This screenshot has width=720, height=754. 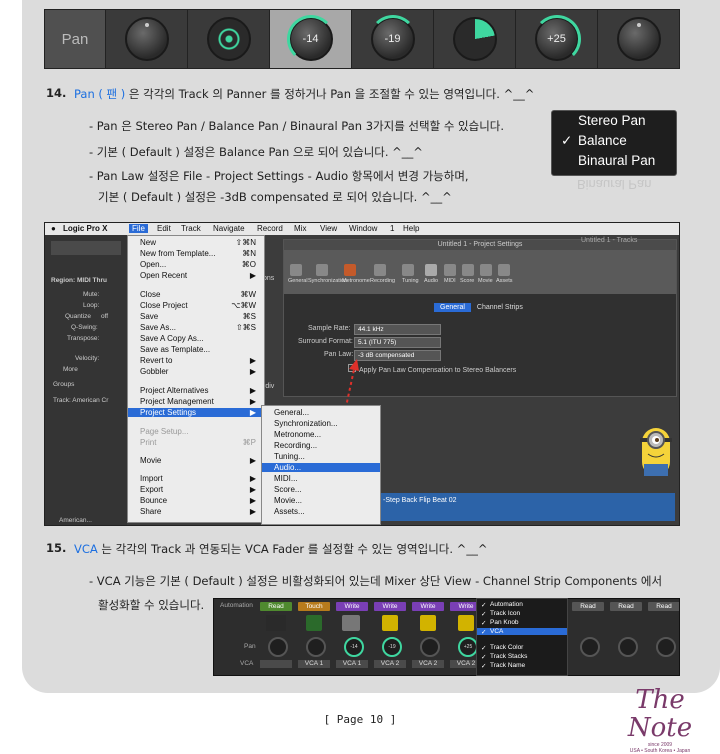 I want to click on score-icon, so click(x=468, y=270).